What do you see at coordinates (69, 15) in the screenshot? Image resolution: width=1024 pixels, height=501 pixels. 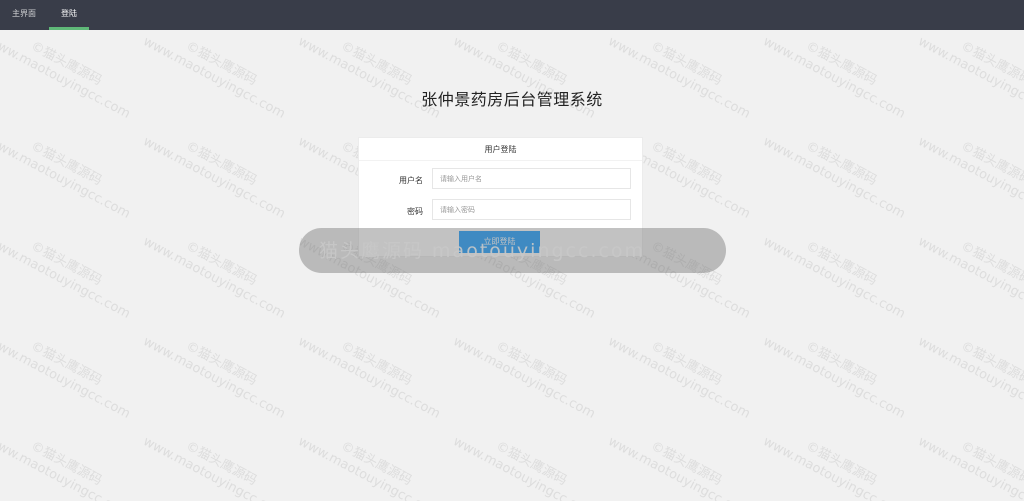 I see `nav-item-login: 登陆` at bounding box center [69, 15].